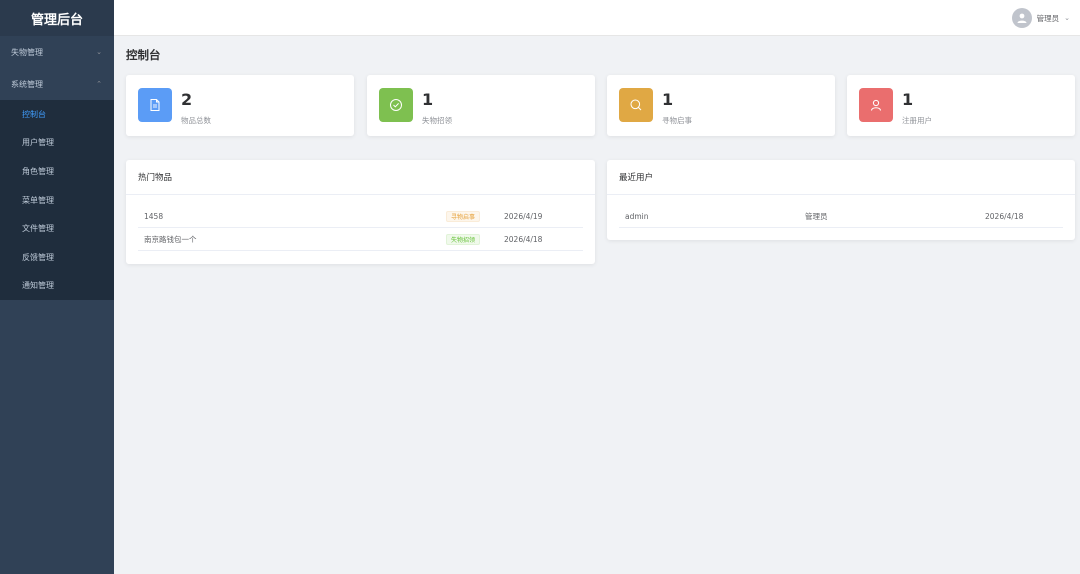  Describe the element at coordinates (437, 120) in the screenshot. I see `stat-label: 失物招领` at that location.